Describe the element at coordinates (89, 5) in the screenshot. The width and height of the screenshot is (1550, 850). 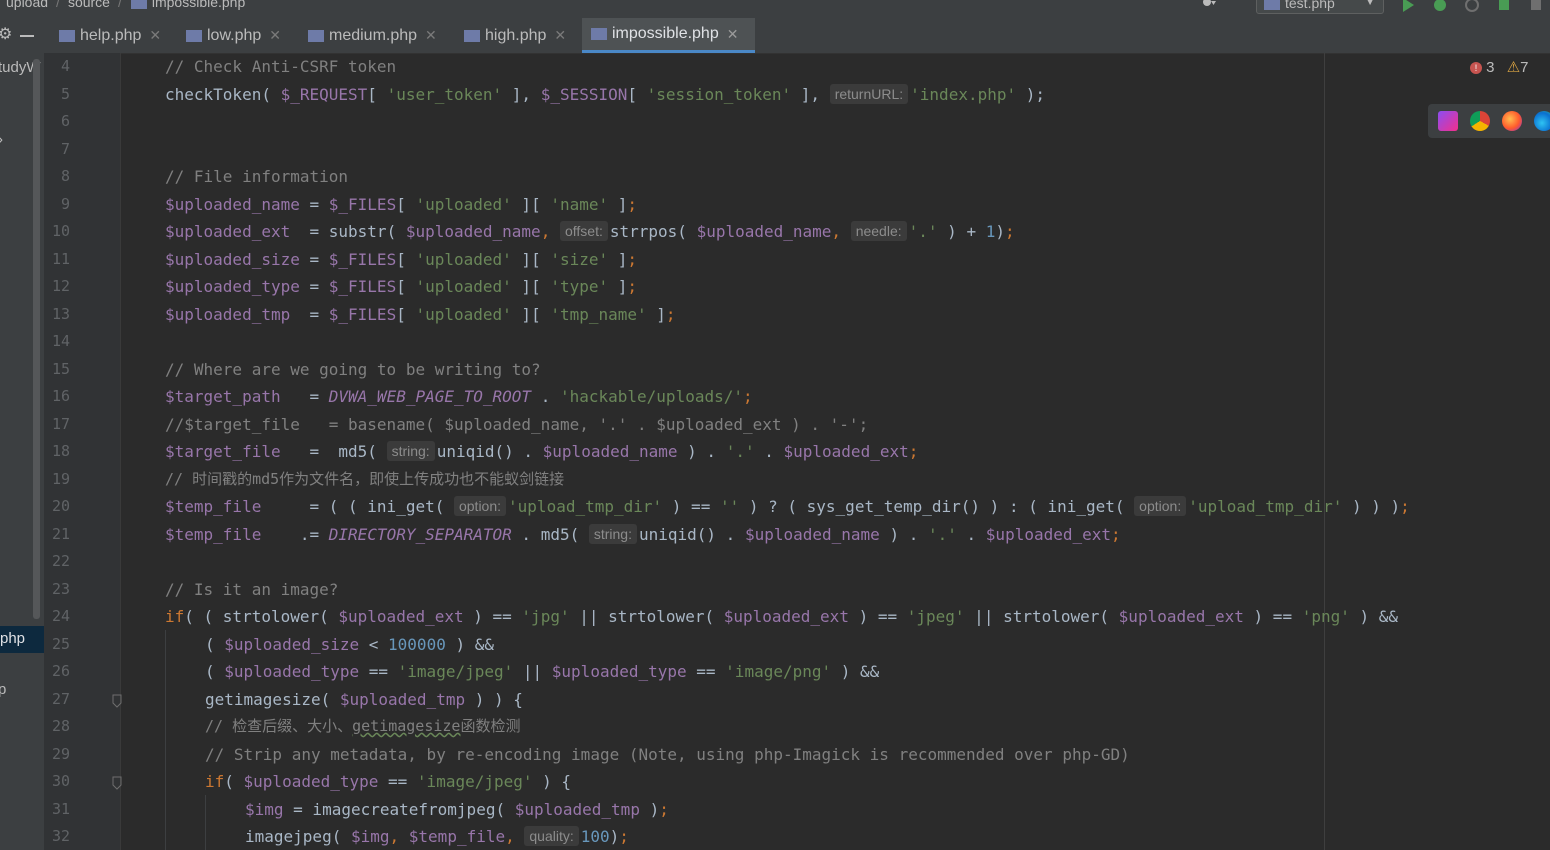
I see `breadcrumb-item-source: source` at that location.